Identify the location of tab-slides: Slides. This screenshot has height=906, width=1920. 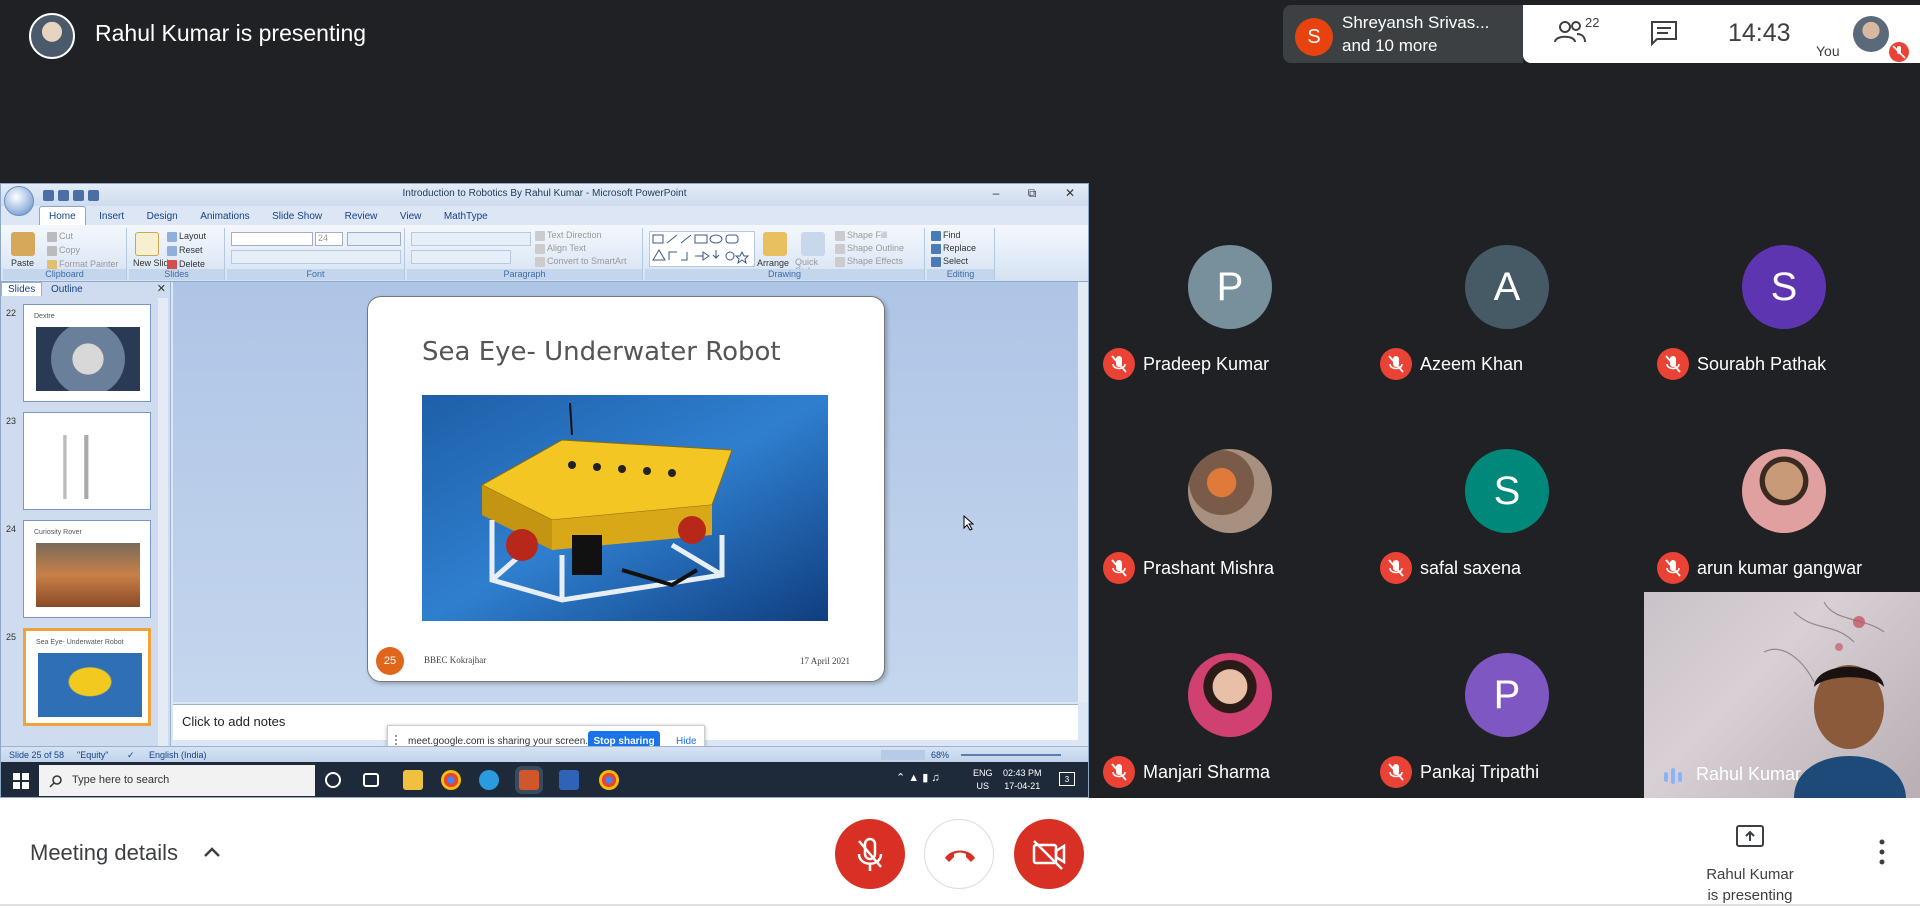
(22, 289).